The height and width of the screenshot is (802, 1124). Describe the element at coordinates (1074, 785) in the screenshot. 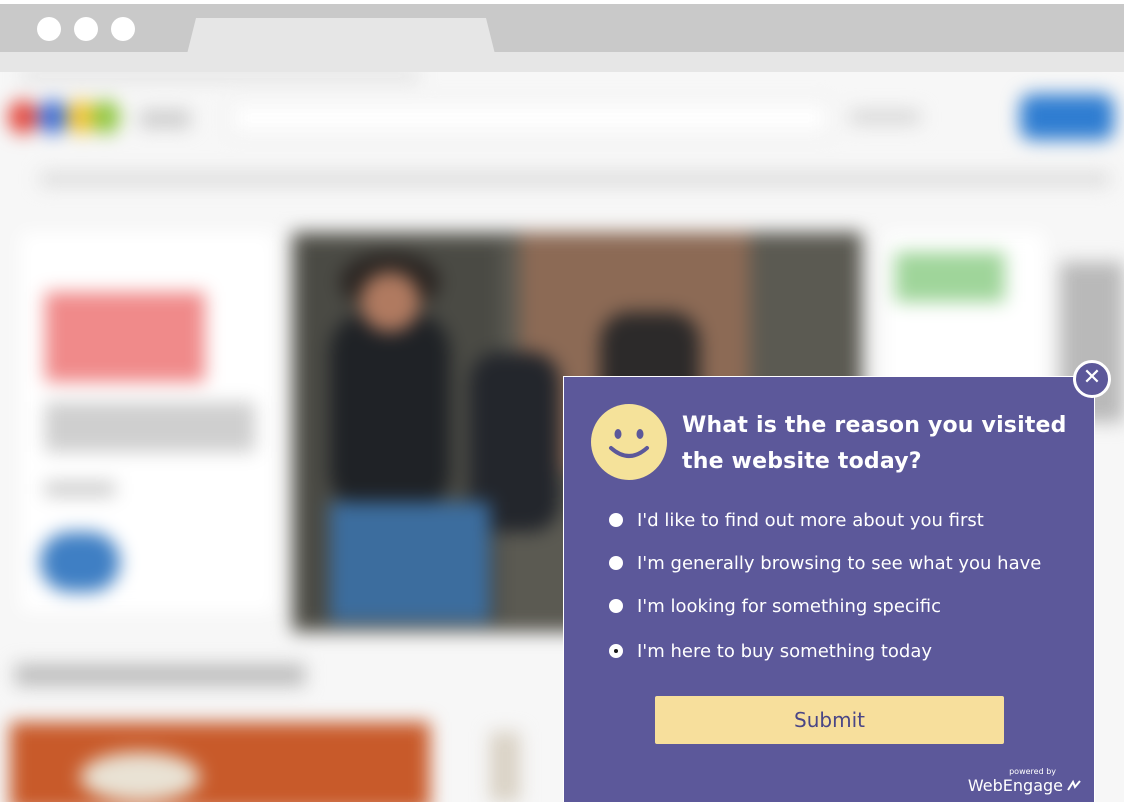

I see `webengage-logo-icon` at that location.